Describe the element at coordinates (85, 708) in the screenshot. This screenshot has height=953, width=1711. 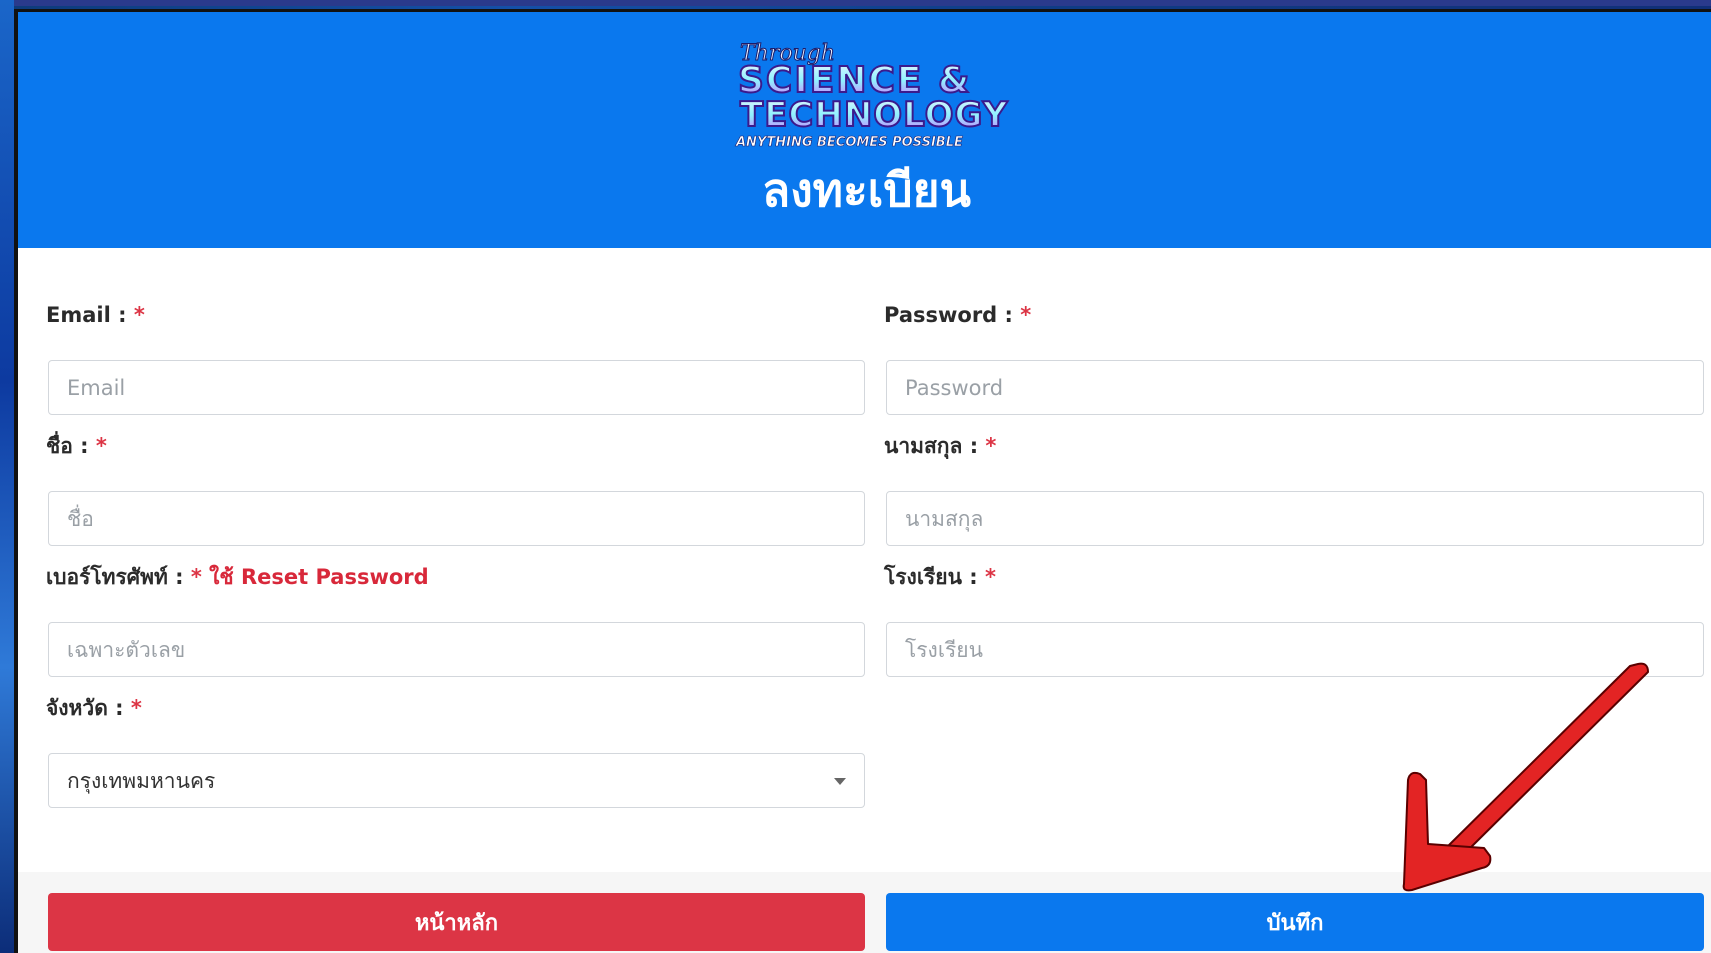
I see `province-label-text: จังหวัด :` at that location.